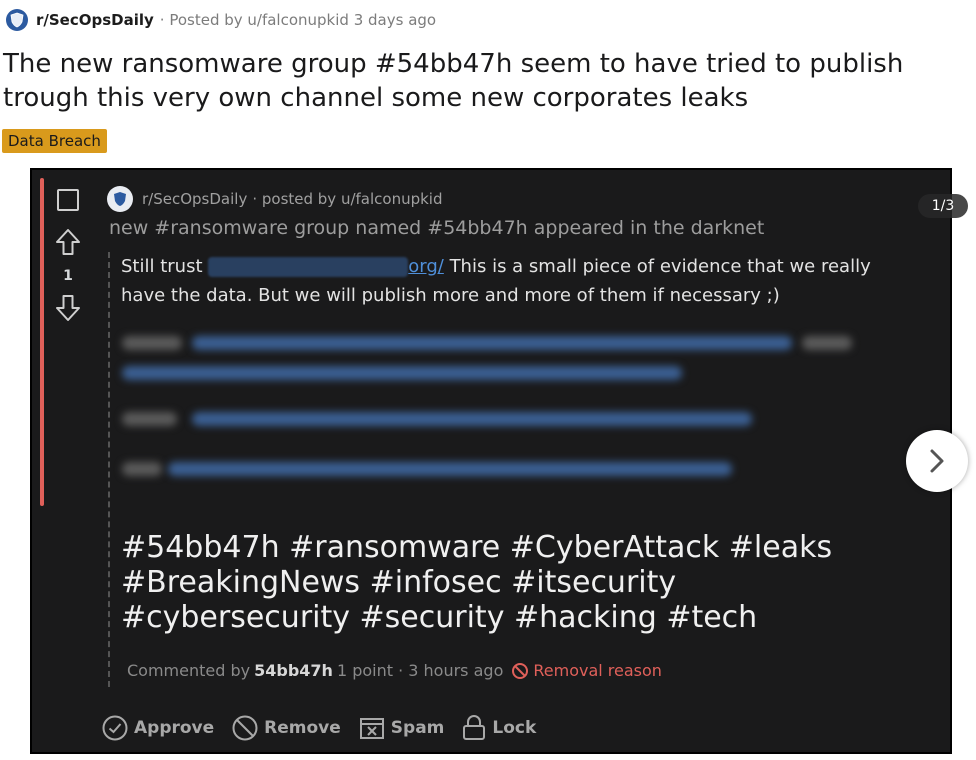 The height and width of the screenshot is (760, 976). What do you see at coordinates (95, 20) in the screenshot?
I see `subreddit-link: r/SecOpsDaily` at bounding box center [95, 20].